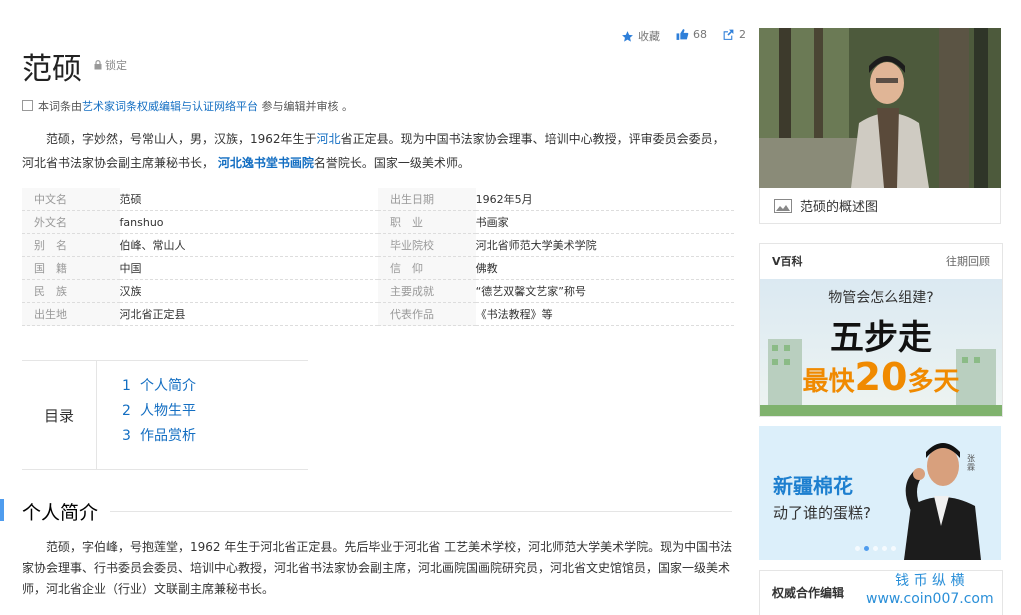 Image resolution: width=1021 pixels, height=615 pixels. I want to click on vbaike-title: V百科, so click(787, 261).